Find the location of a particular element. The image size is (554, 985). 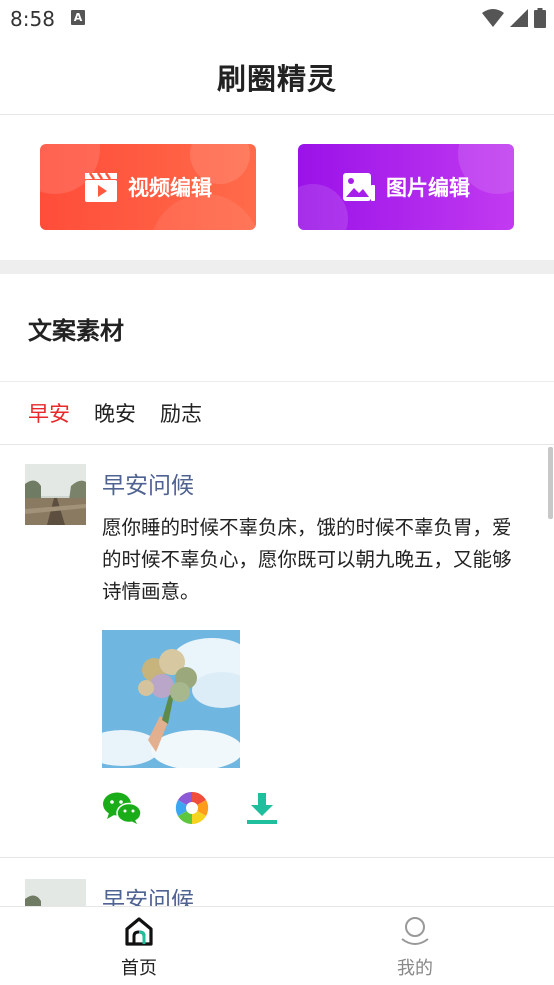

image-edit-button: 图片编辑 is located at coordinates (406, 187).